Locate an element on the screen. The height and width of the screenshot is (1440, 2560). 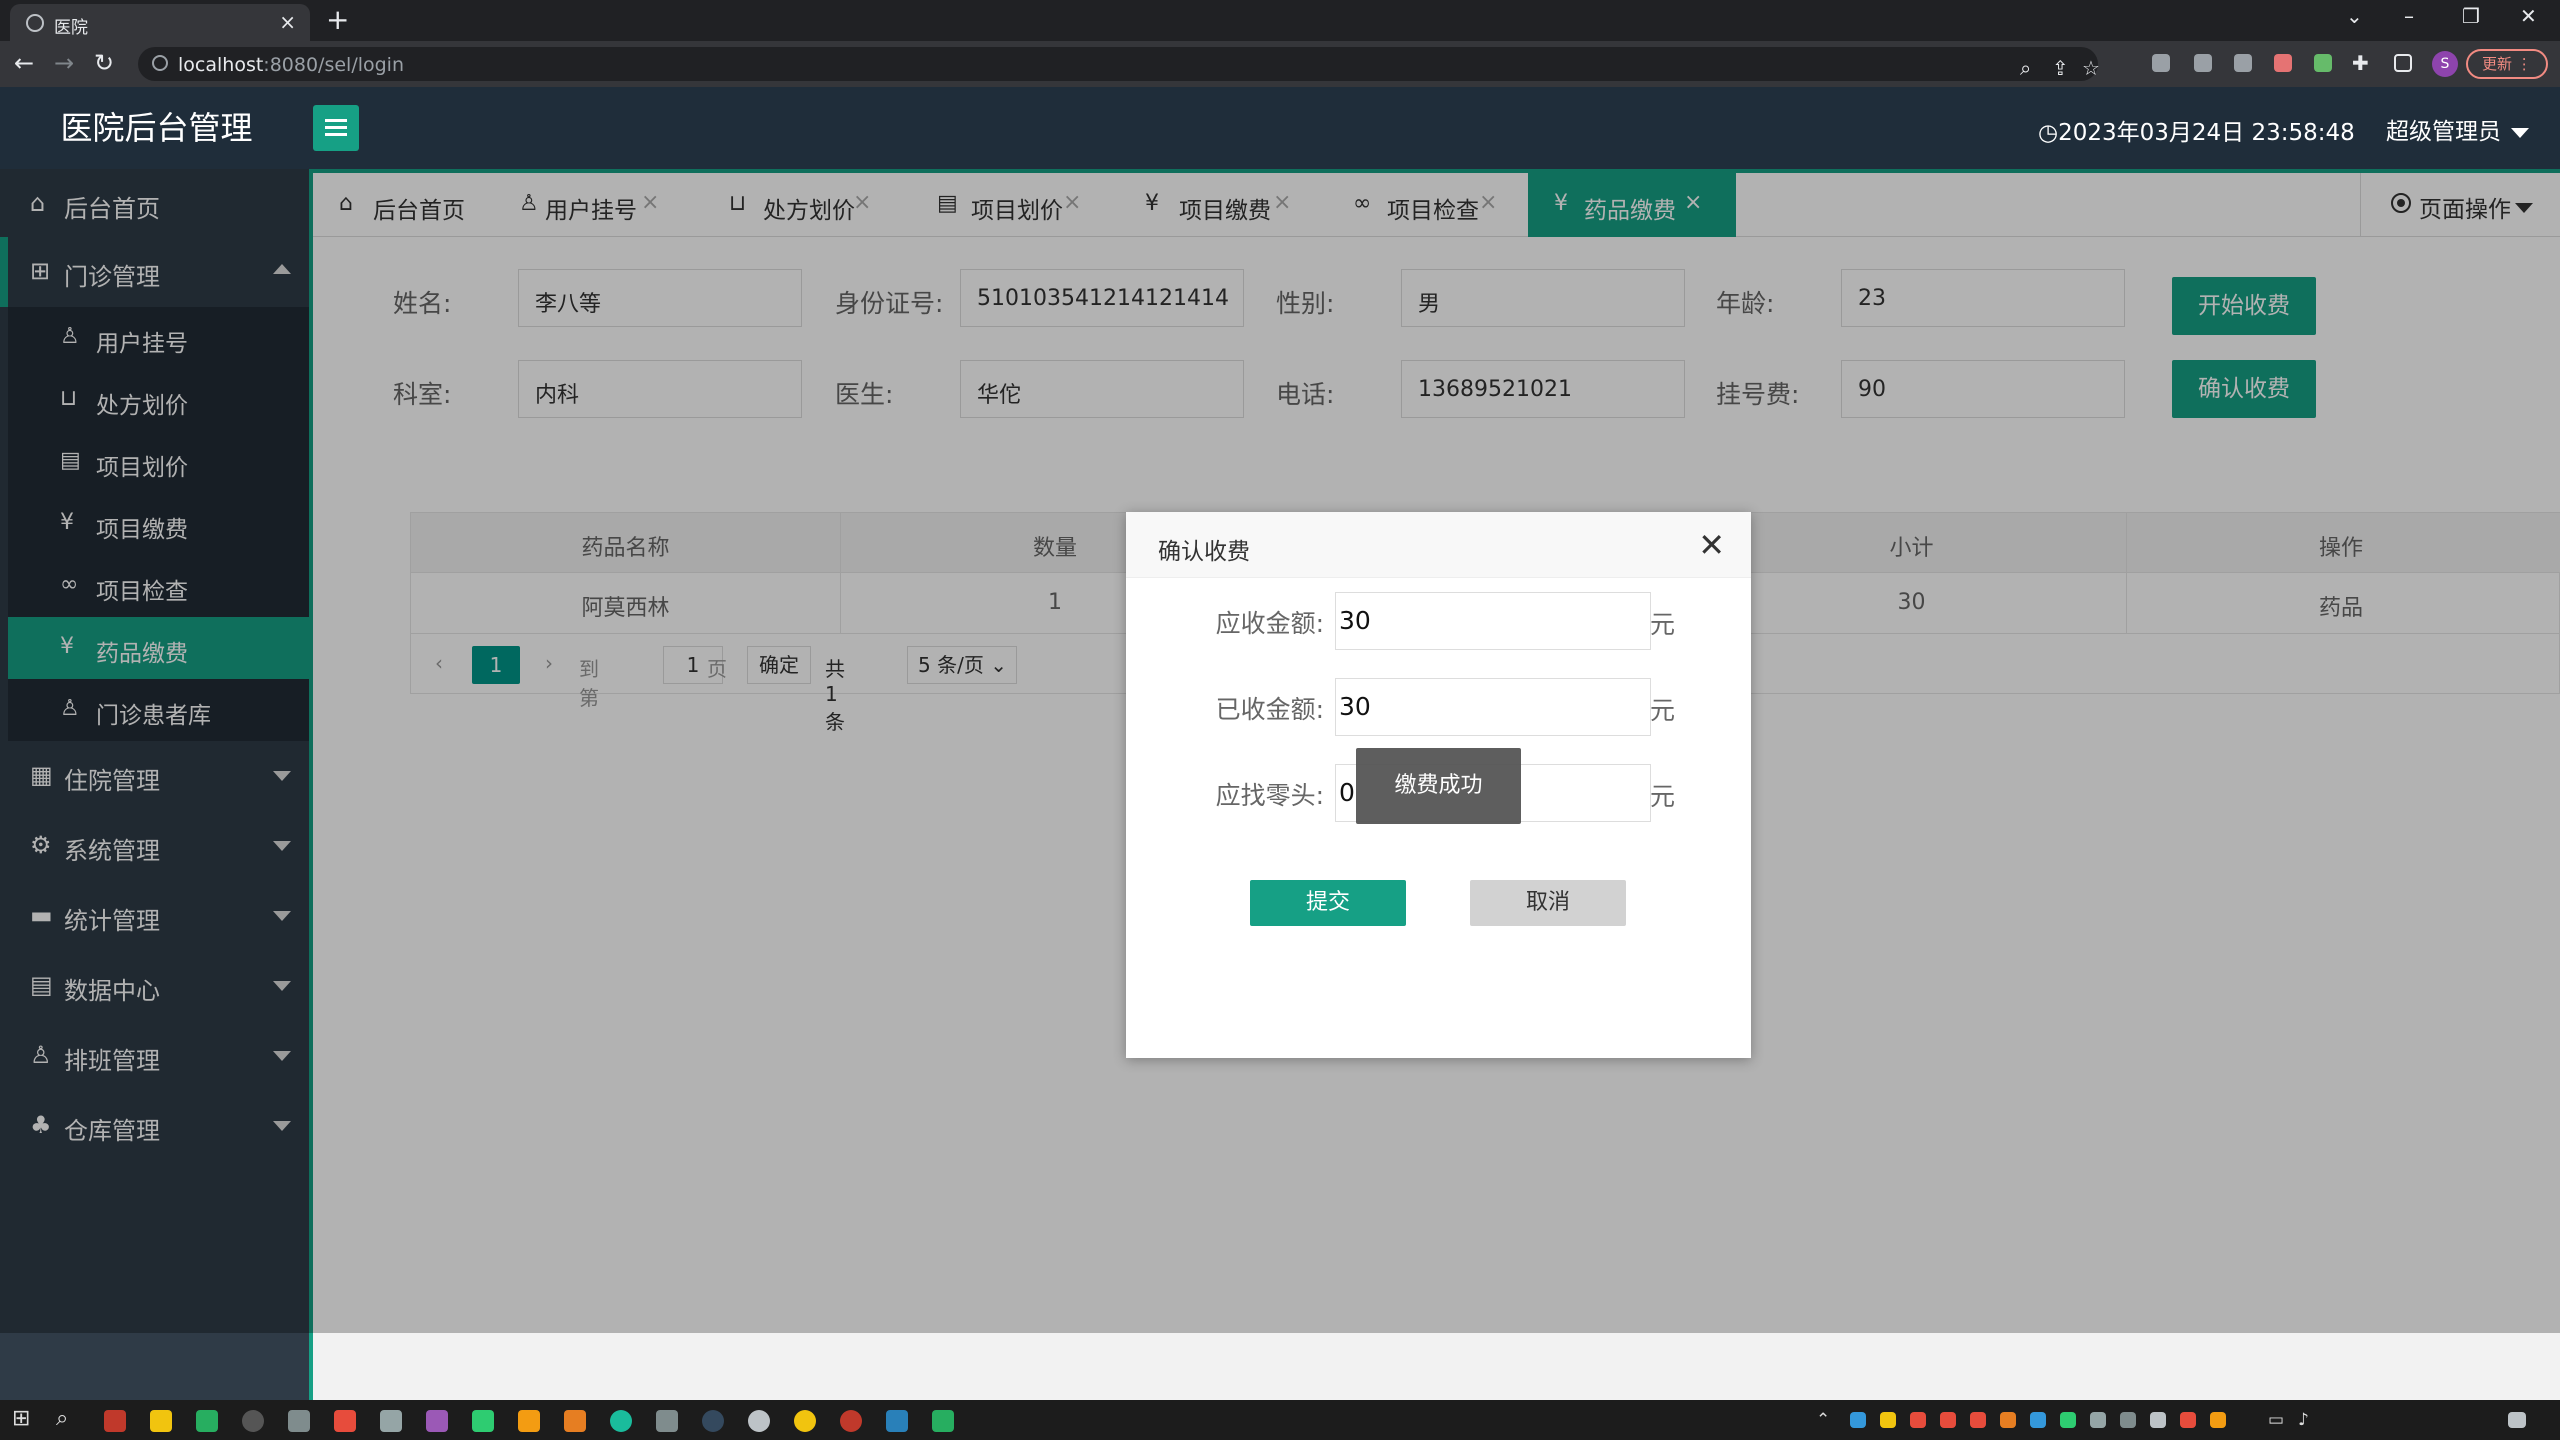
browser-tabbar: 医院 × + ⌄ – ❐ ✕ is located at coordinates (1280, 20).